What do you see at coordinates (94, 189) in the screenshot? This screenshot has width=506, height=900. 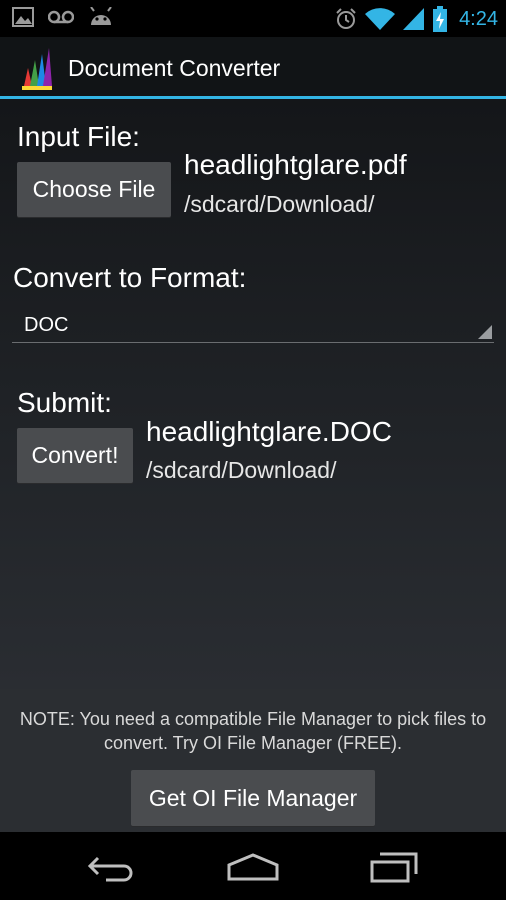 I see `choose-file-button: Choose File` at bounding box center [94, 189].